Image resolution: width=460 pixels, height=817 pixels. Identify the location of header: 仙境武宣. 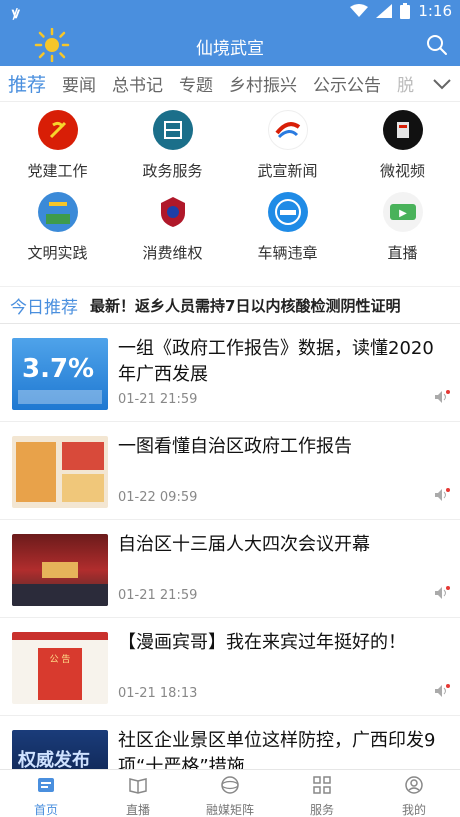
(230, 45).